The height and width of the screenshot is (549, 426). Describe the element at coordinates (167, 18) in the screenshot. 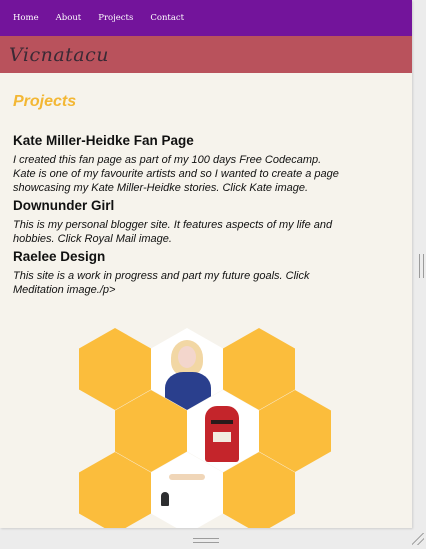

I see `nav-link-contact: Contact` at that location.